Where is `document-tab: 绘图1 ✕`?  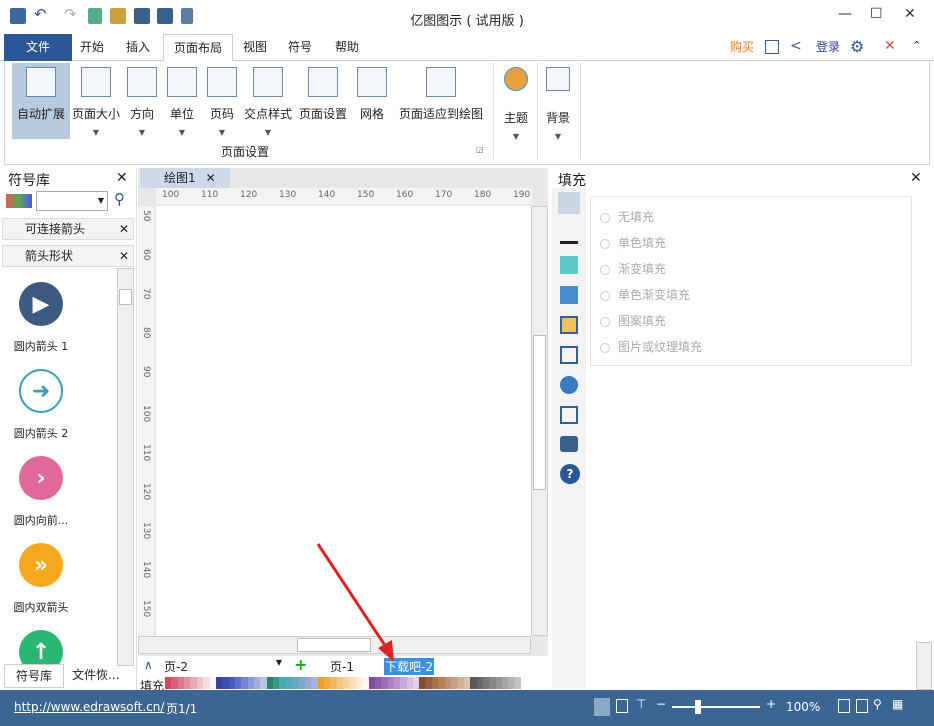 document-tab: 绘图1 ✕ is located at coordinates (185, 178).